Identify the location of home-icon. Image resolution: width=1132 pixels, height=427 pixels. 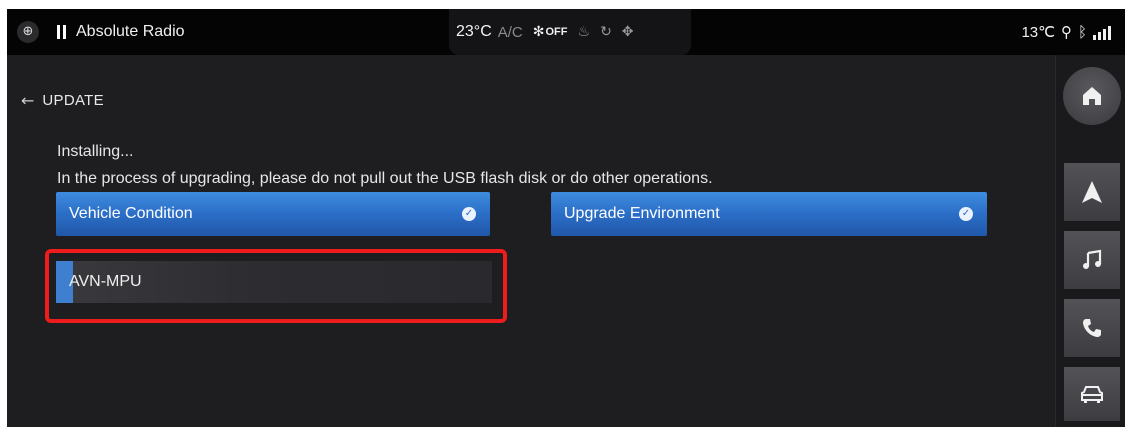
(1092, 96).